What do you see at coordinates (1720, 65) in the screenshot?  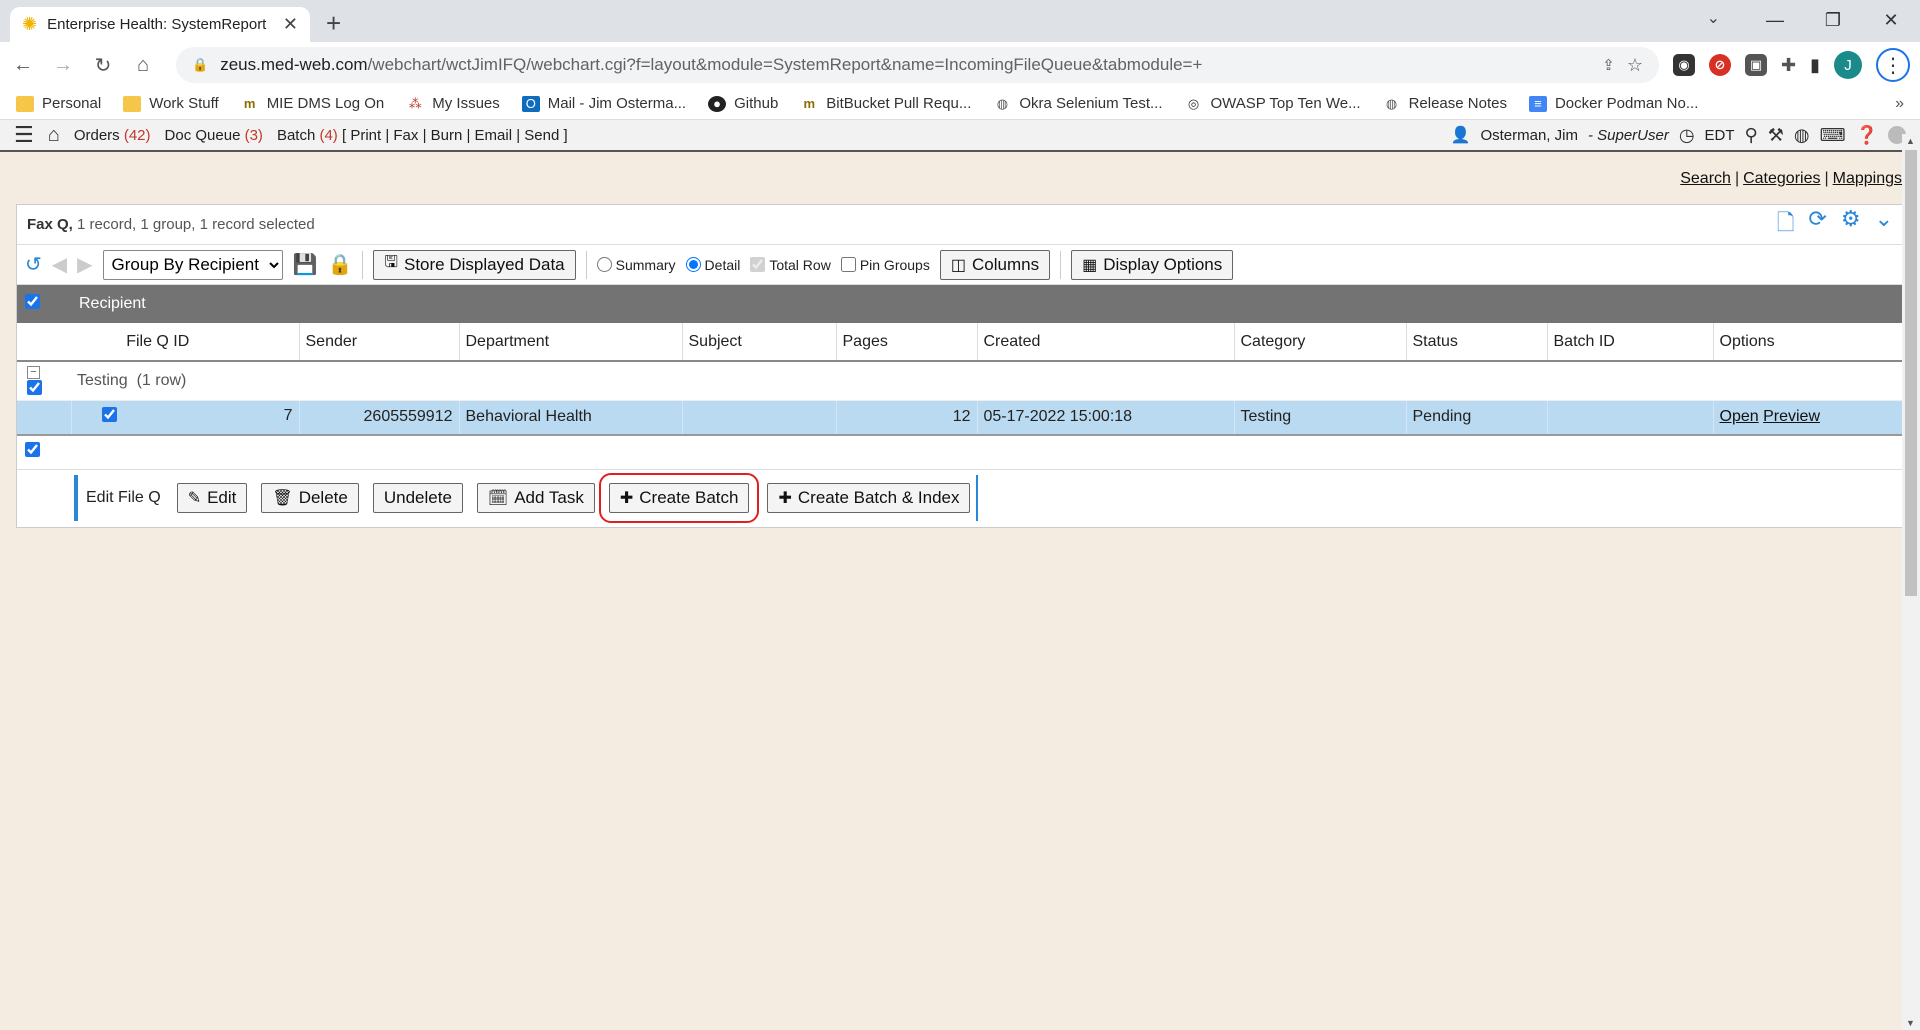 I see `extension-2-icon: ⊘` at bounding box center [1720, 65].